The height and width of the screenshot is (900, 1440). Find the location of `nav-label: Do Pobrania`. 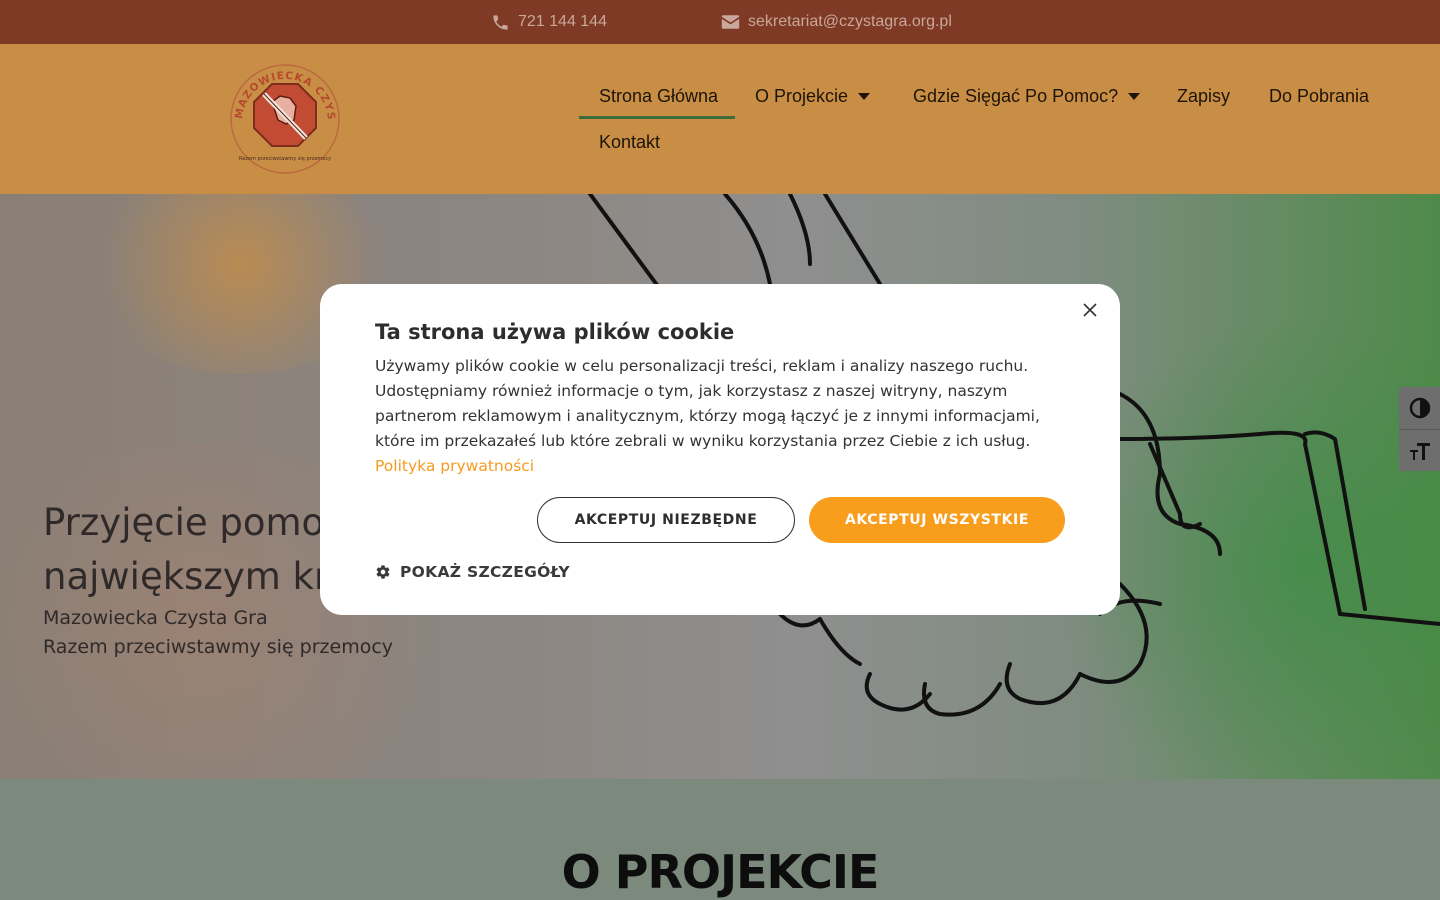

nav-label: Do Pobrania is located at coordinates (1319, 95).